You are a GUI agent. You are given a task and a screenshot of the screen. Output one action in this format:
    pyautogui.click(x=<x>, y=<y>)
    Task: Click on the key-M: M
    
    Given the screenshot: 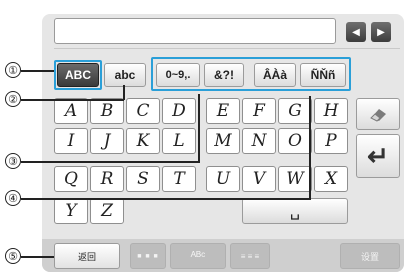 What is the action you would take?
    pyautogui.click(x=223, y=141)
    